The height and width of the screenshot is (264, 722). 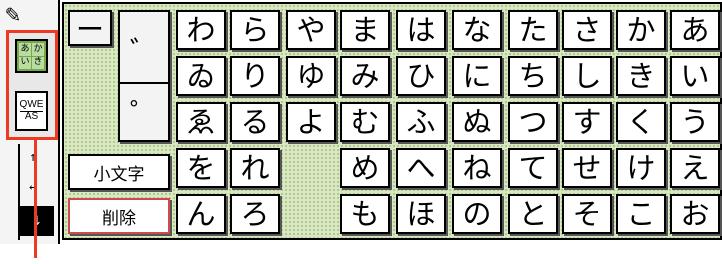 What do you see at coordinates (641, 30) in the screenshot?
I see `kana-key: か` at bounding box center [641, 30].